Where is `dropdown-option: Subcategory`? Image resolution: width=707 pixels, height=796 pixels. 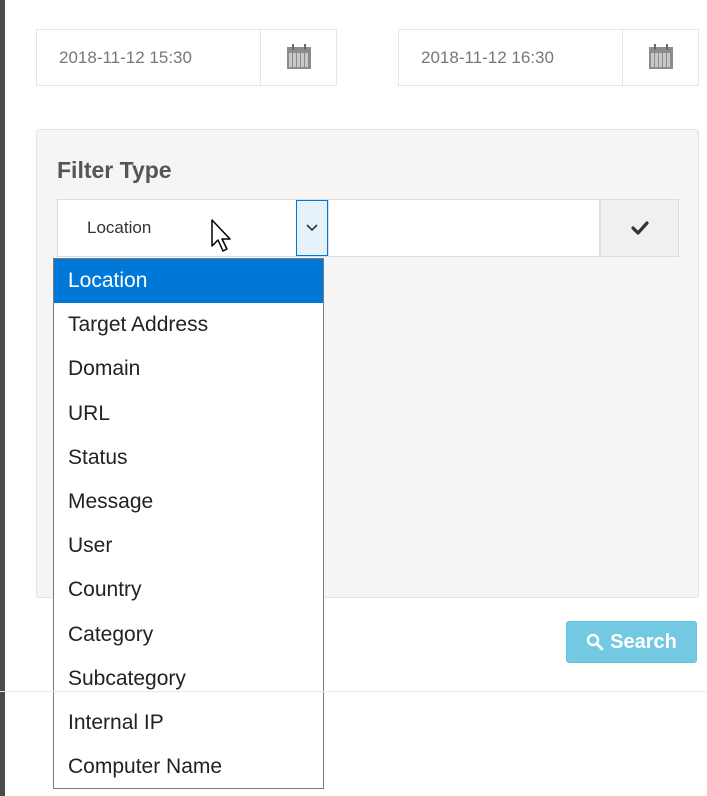
dropdown-option: Subcategory is located at coordinates (188, 679).